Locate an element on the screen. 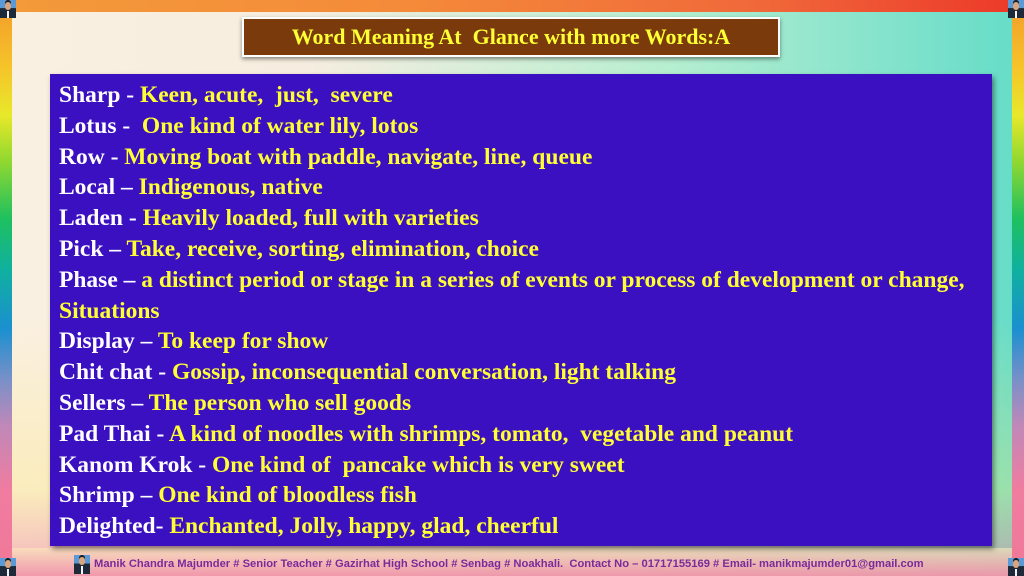 The height and width of the screenshot is (576, 1024). word-term: Pick is located at coordinates (81, 248).